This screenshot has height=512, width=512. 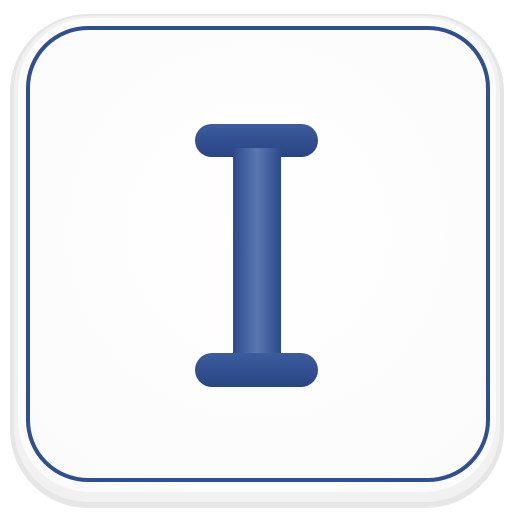 What do you see at coordinates (256, 370) in the screenshot?
I see `glyph-bottom-serif` at bounding box center [256, 370].